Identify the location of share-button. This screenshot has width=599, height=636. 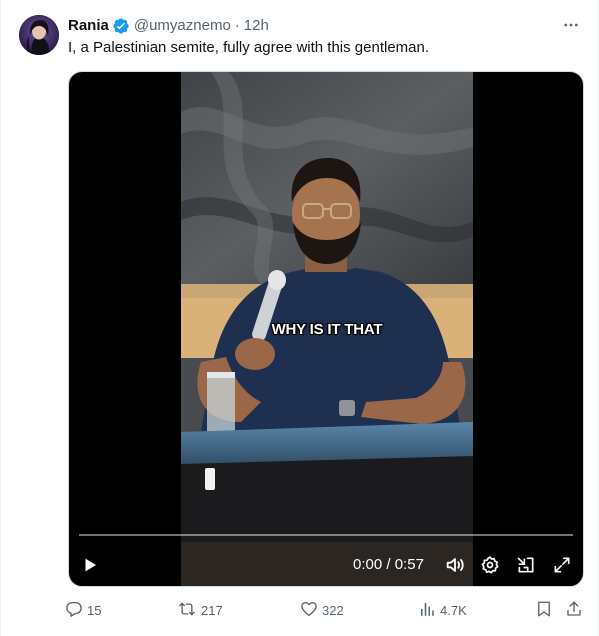
(574, 610).